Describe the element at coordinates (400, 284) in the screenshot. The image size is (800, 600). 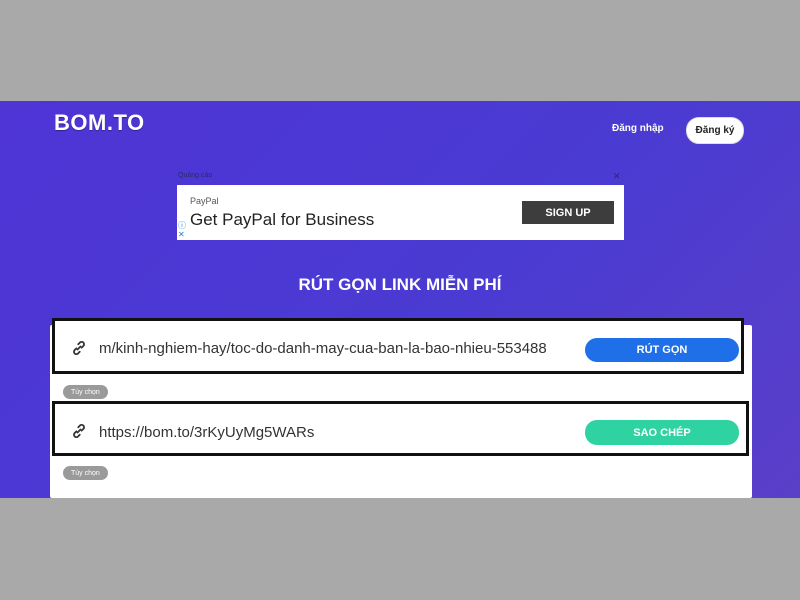
I see `page-title: RÚT GỌN LINK MIỄN PHÍ` at that location.